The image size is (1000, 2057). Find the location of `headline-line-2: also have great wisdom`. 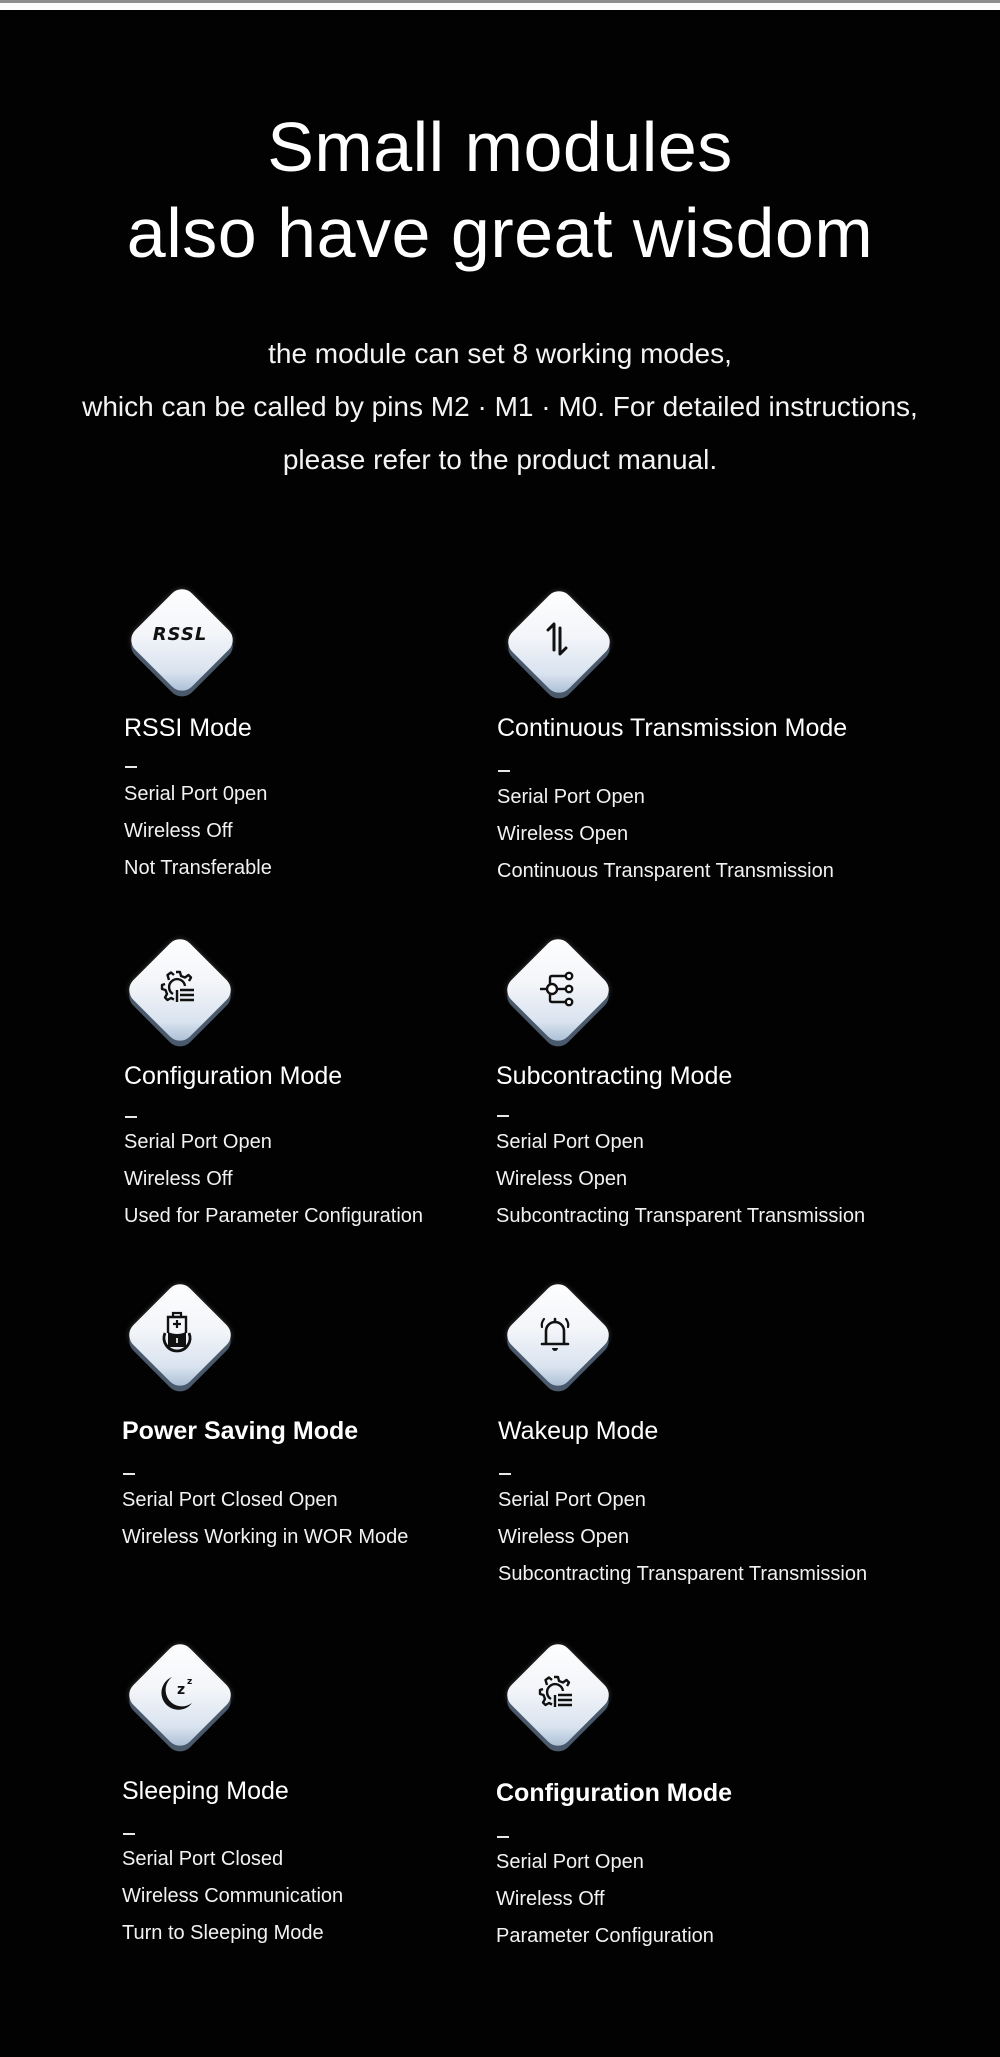

headline-line-2: also have great wisdom is located at coordinates (500, 233).